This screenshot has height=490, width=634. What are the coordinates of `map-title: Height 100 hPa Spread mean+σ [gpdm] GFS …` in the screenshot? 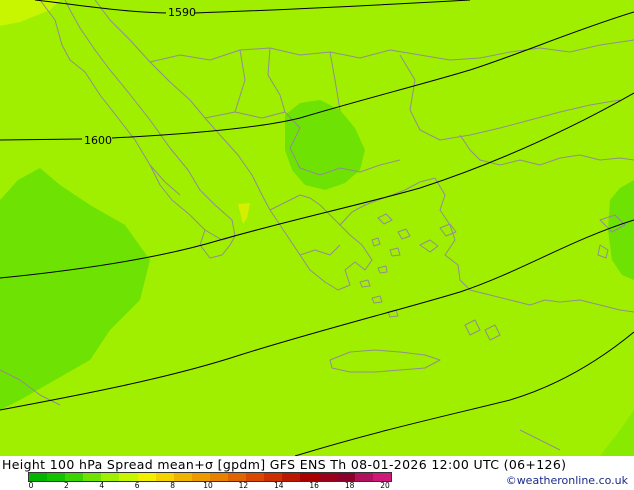 It's located at (284, 464).